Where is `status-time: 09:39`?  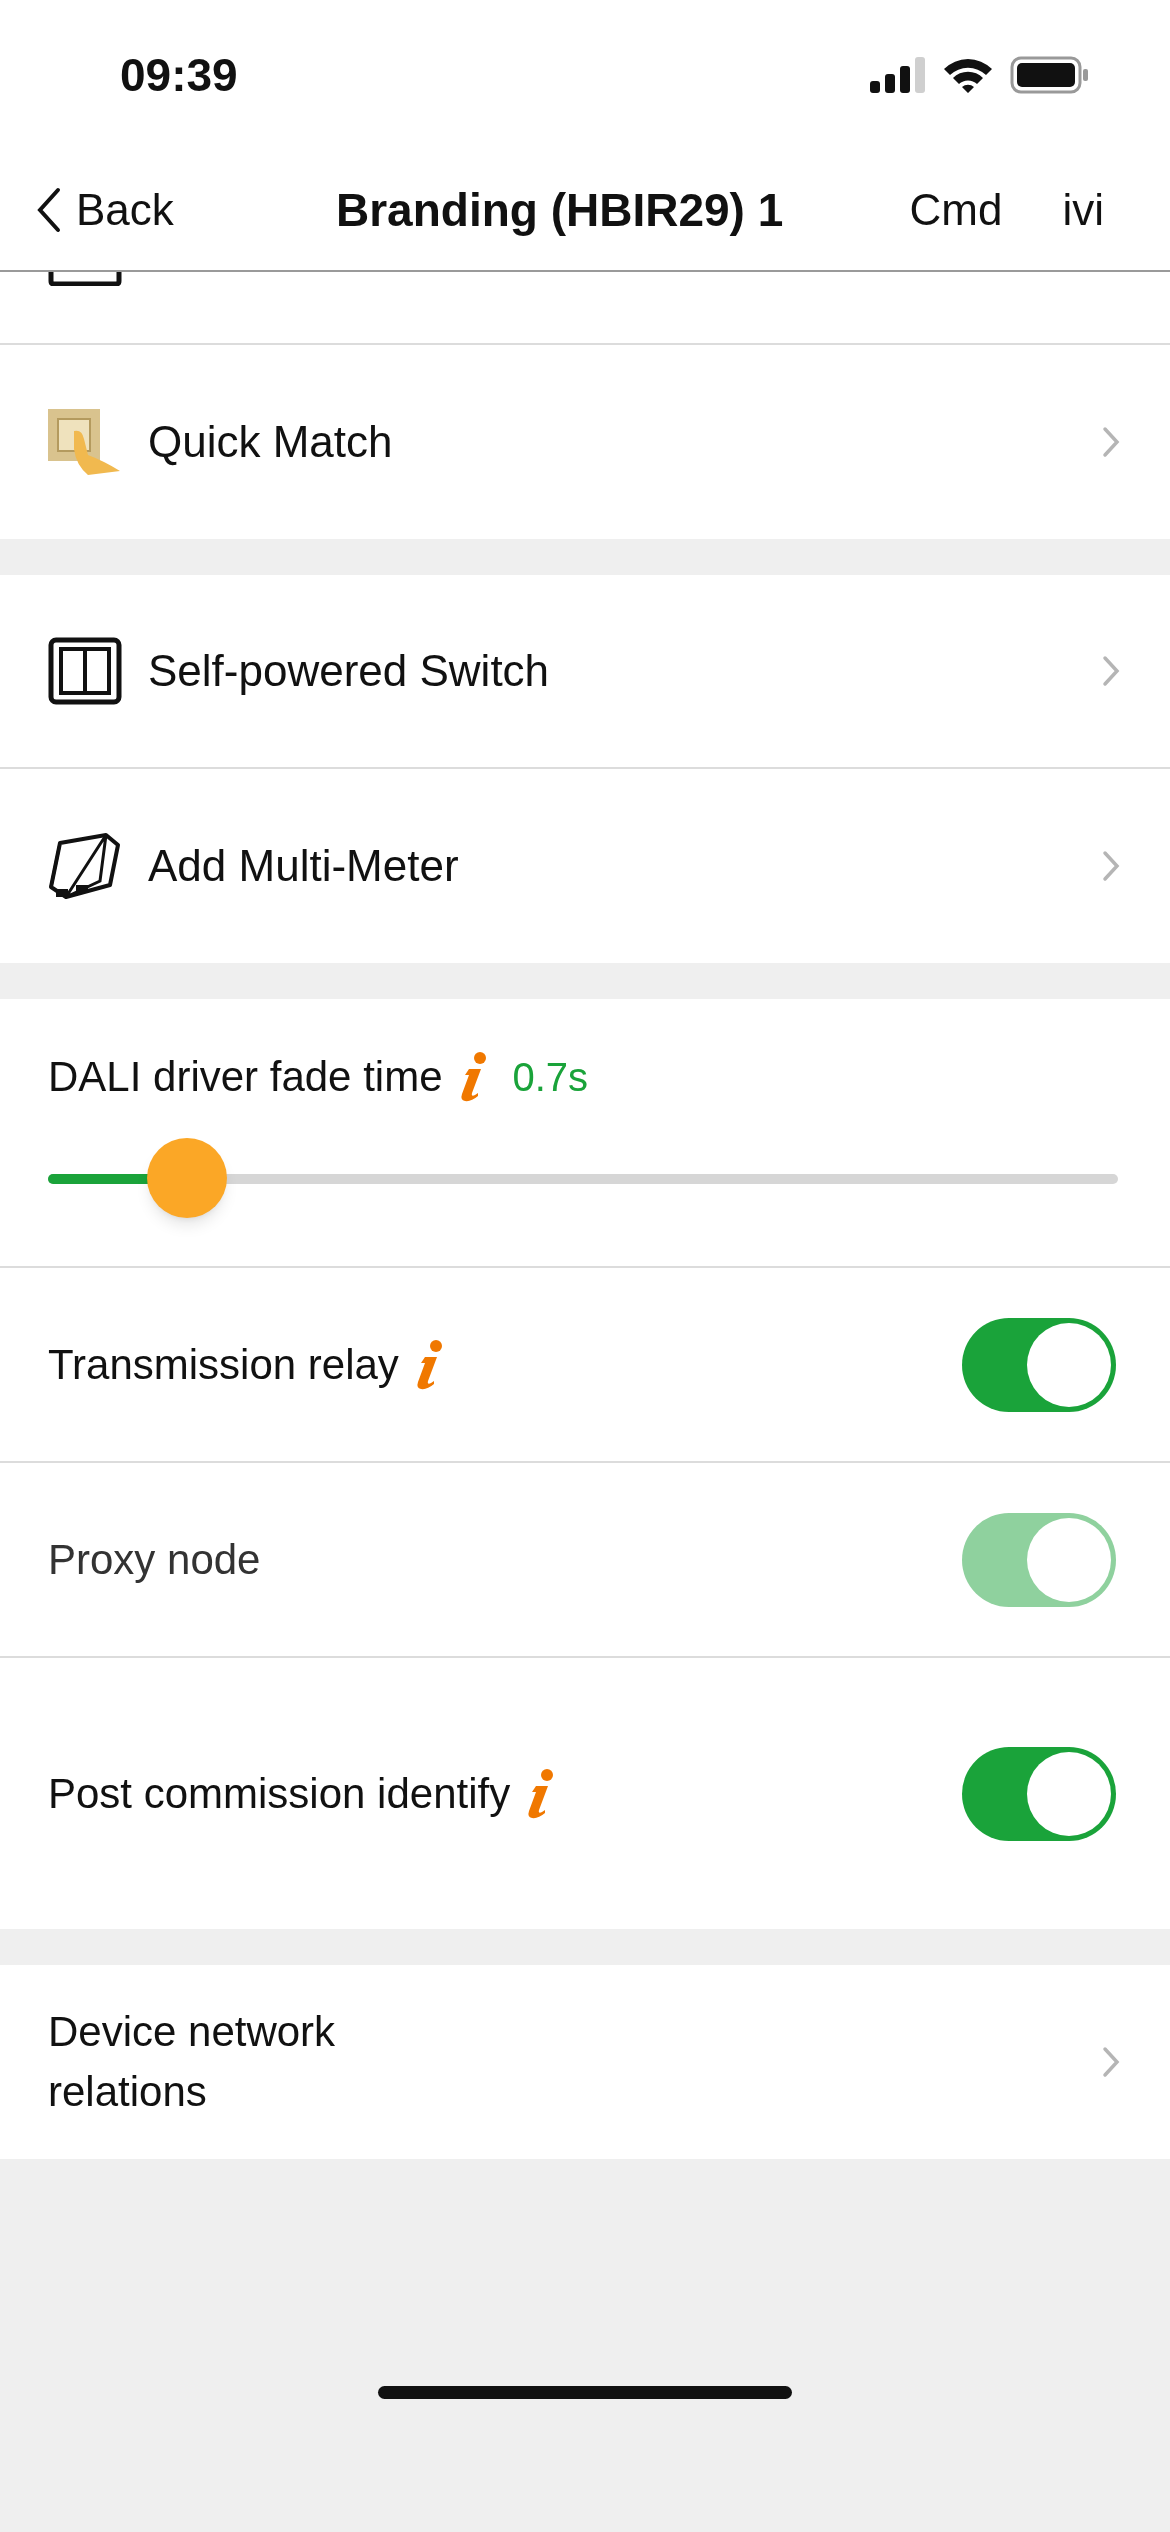
status-time: 09:39 is located at coordinates (179, 75).